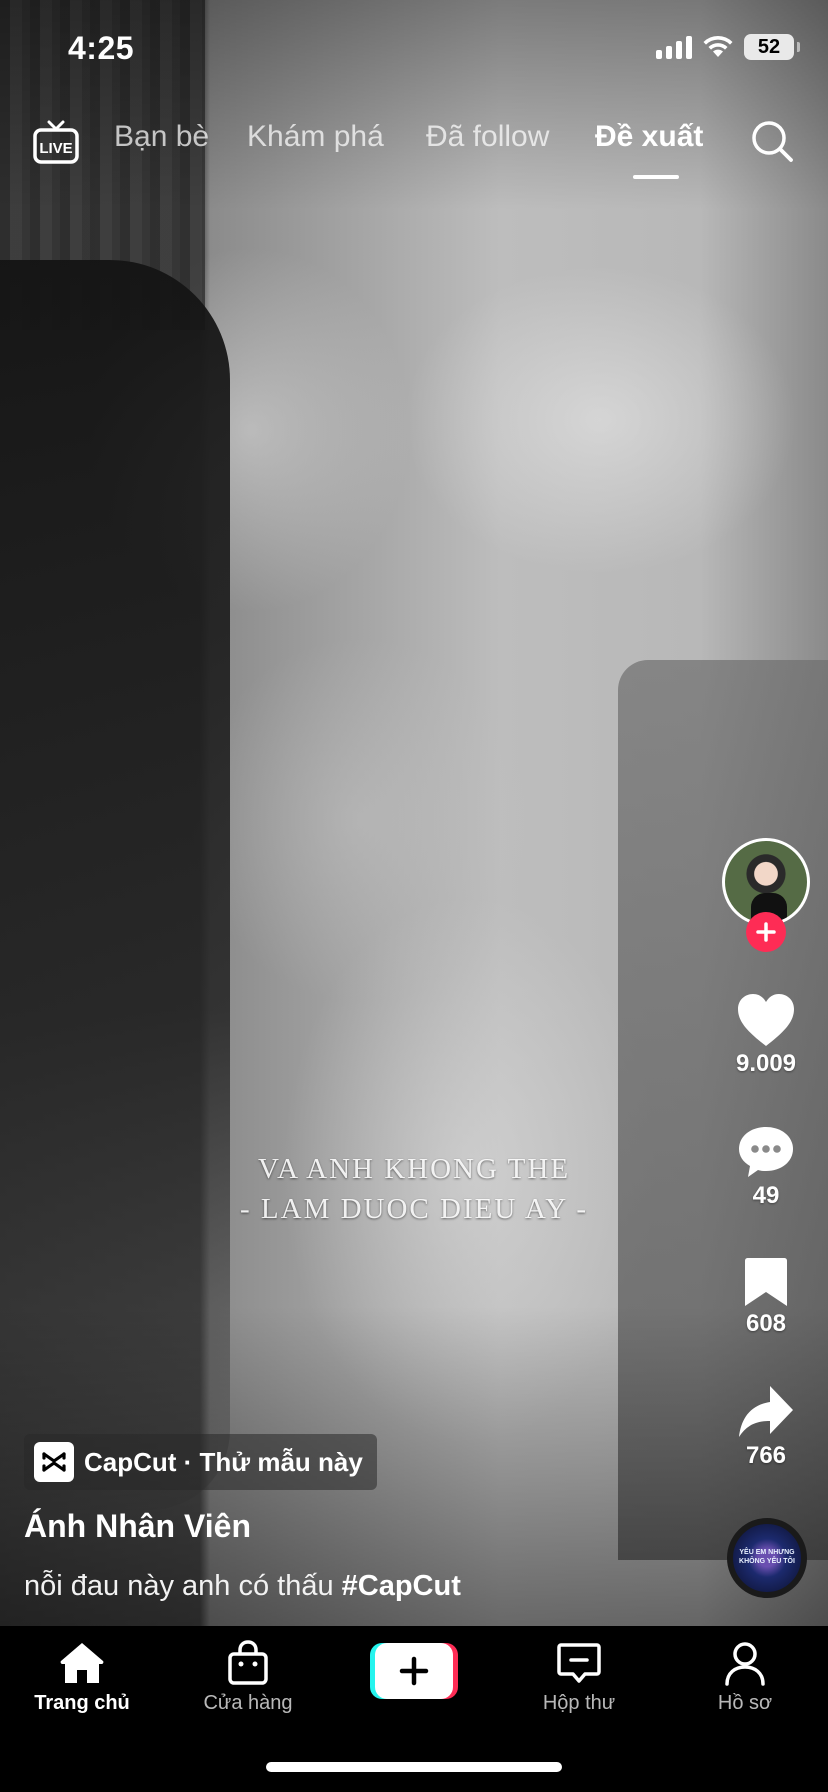  Describe the element at coordinates (766, 1020) in the screenshot. I see `heart-icon` at that location.